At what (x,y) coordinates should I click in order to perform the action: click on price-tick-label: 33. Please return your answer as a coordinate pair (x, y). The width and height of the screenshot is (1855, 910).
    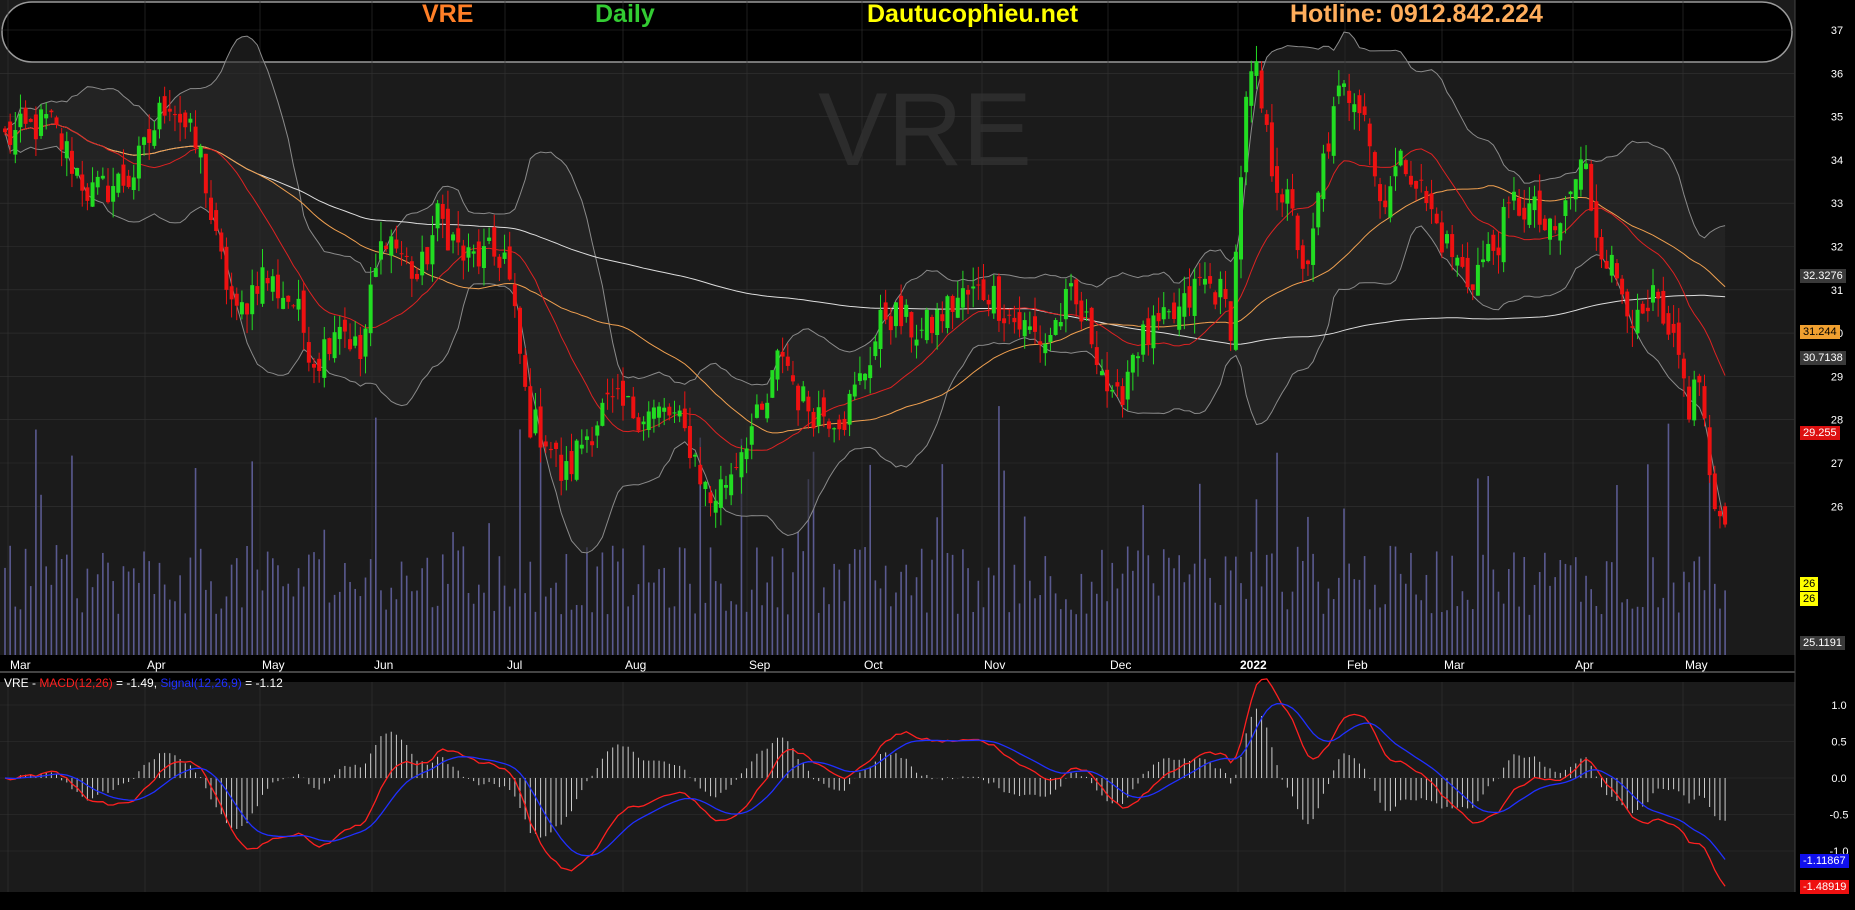
    Looking at the image, I should click on (1837, 204).